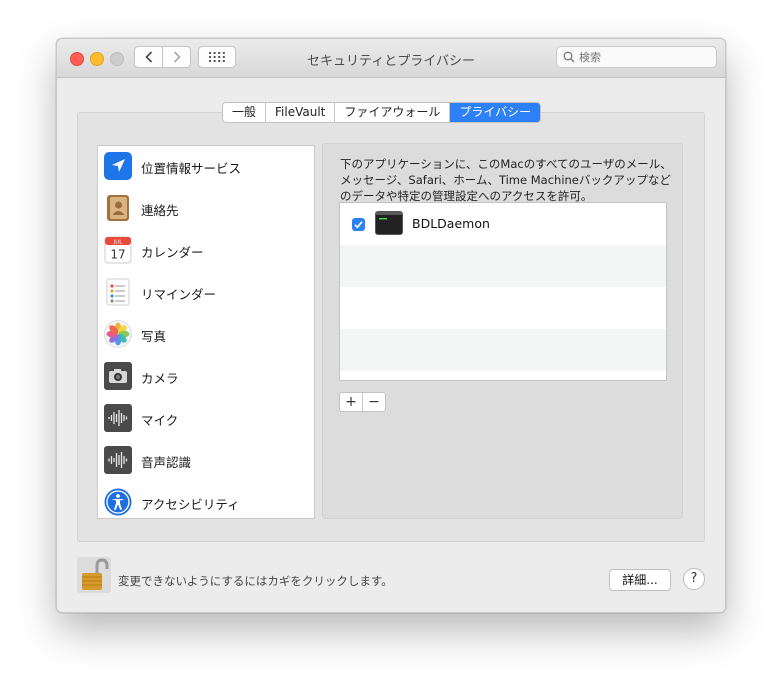 This screenshot has height=685, width=780. What do you see at coordinates (206, 209) in the screenshot?
I see `sidebar-item-contacts: 連絡先` at bounding box center [206, 209].